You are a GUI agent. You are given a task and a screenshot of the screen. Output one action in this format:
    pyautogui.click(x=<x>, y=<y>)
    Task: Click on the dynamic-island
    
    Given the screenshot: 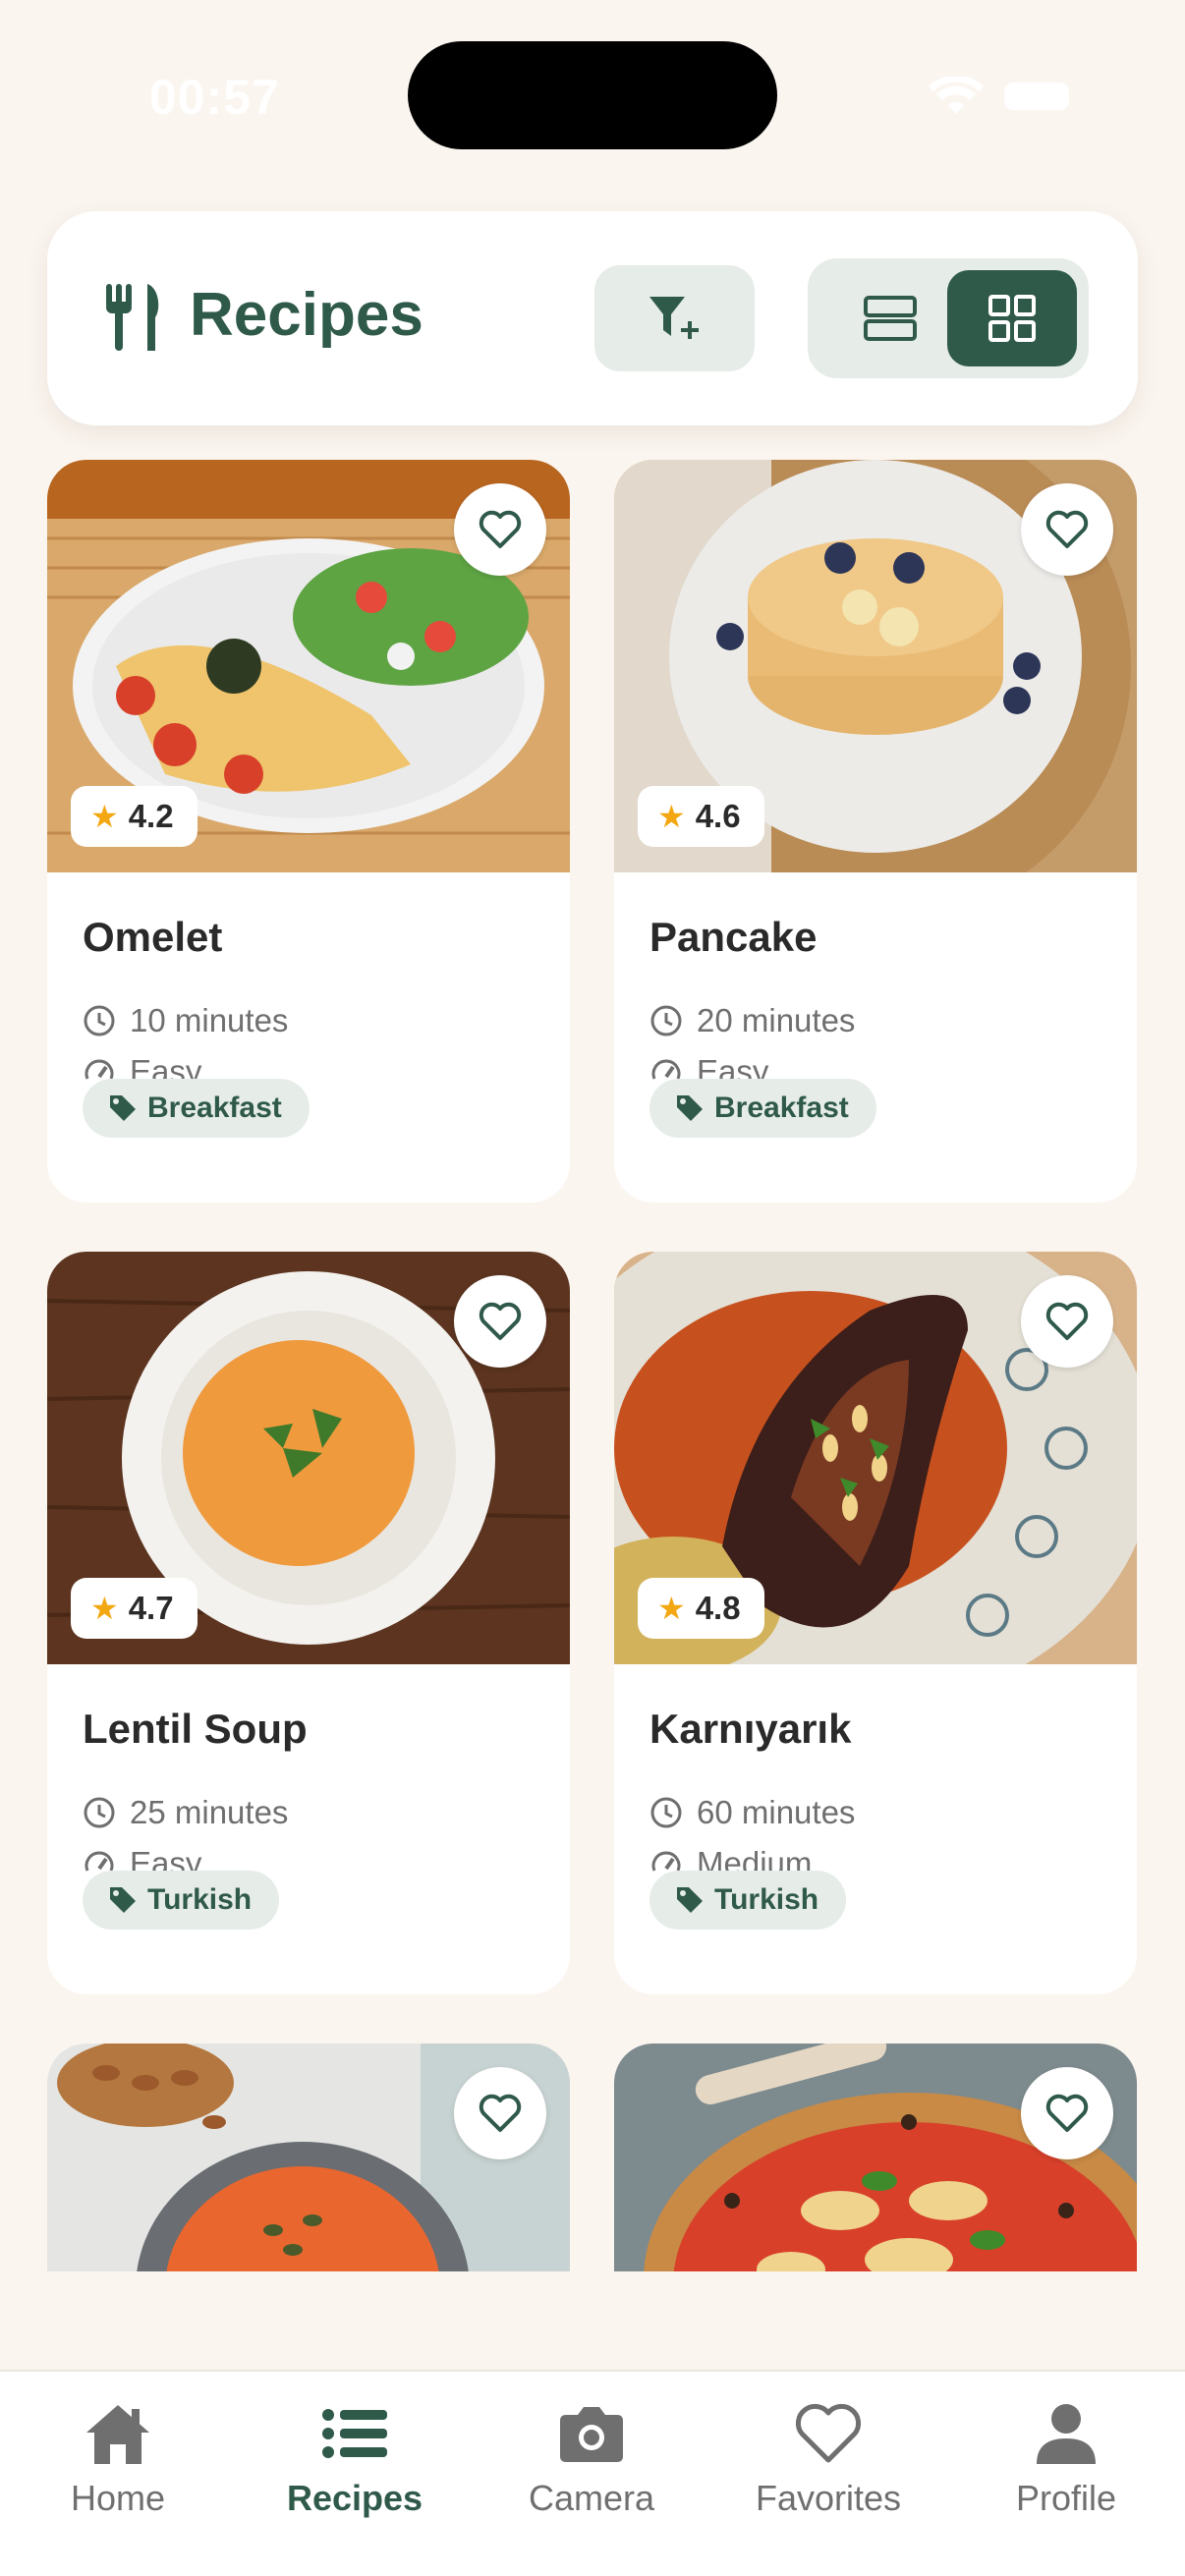 What is the action you would take?
    pyautogui.click(x=592, y=95)
    